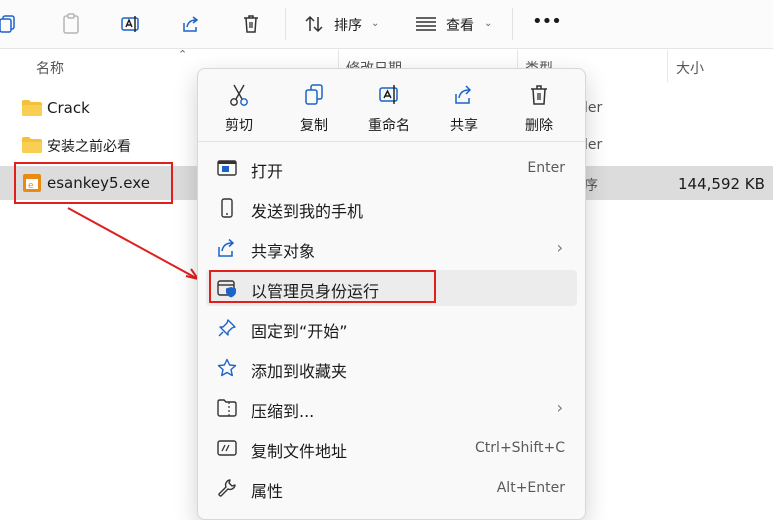 The width and height of the screenshot is (773, 520). I want to click on menu-item-shortcut: Enter, so click(546, 168).